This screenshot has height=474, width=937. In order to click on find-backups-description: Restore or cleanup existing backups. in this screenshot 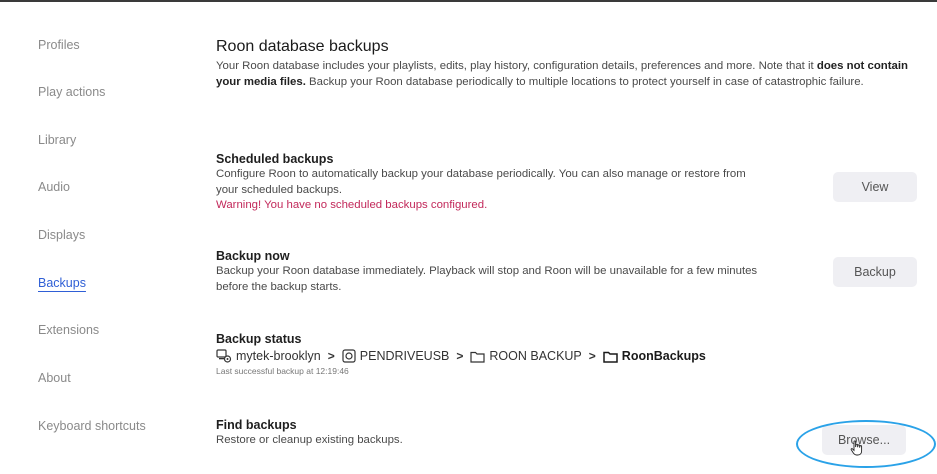, I will do `click(309, 440)`.